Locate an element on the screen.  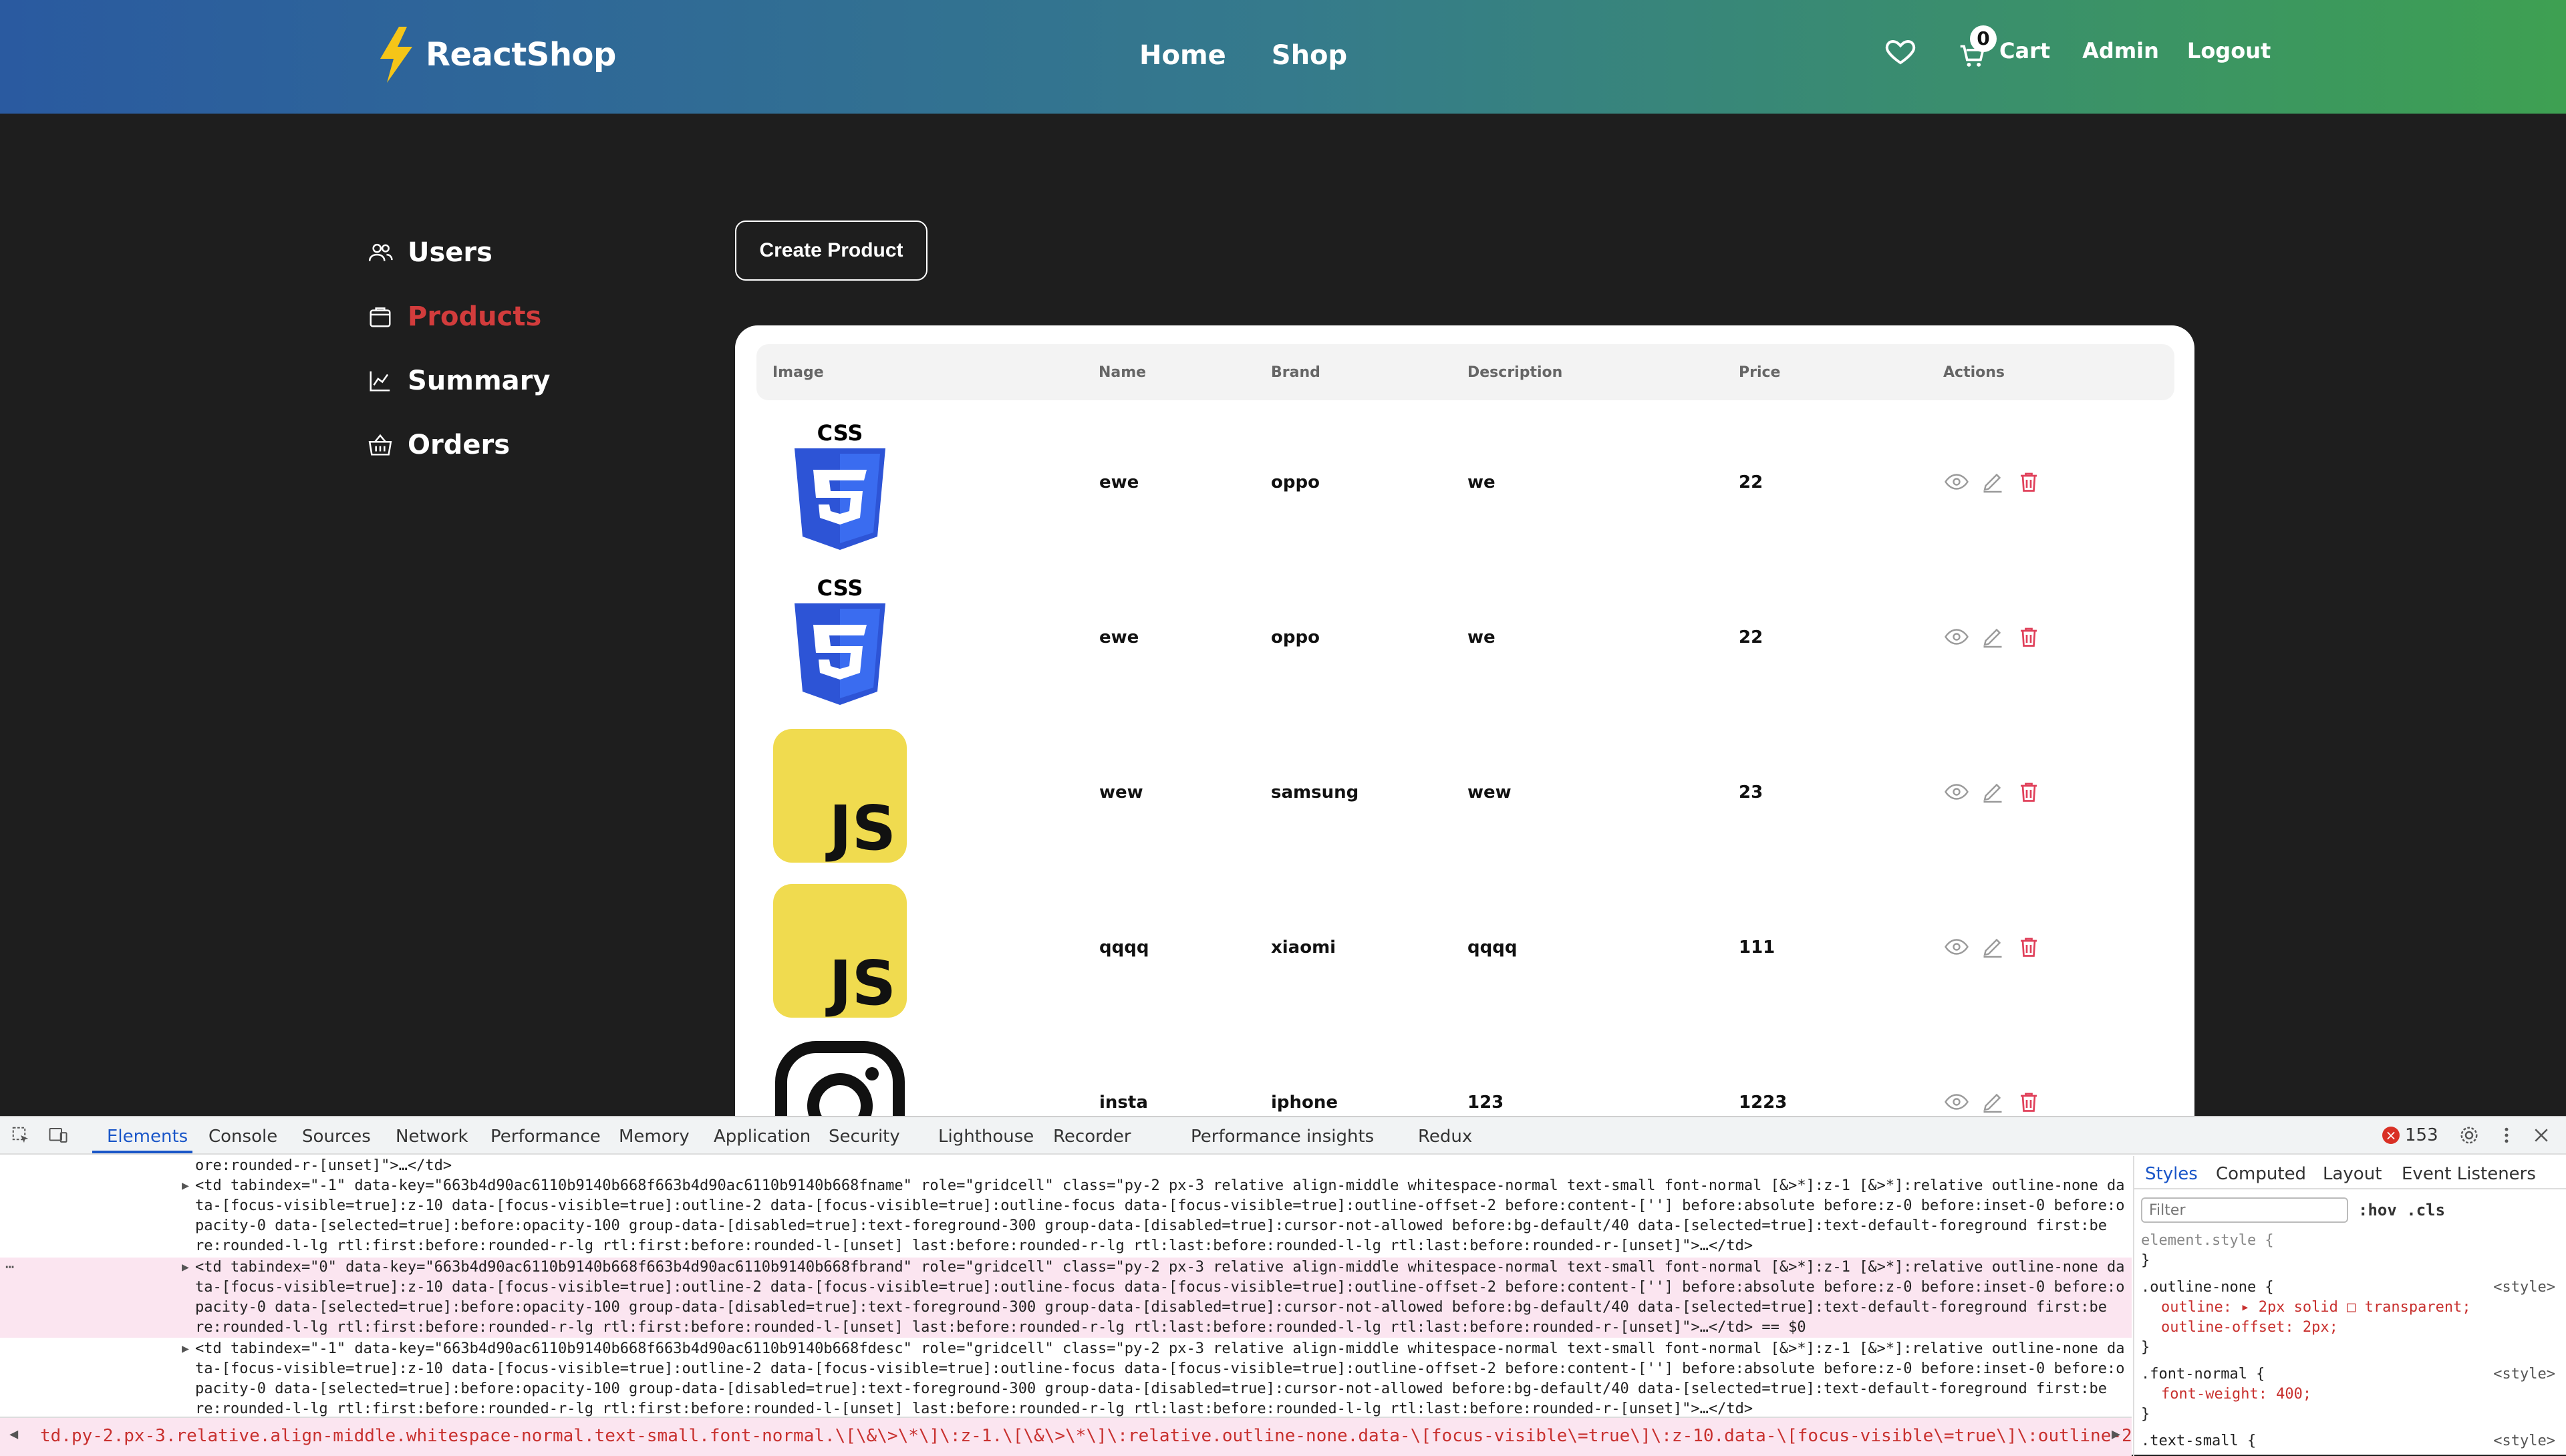
column-header: Price is located at coordinates (1760, 372).